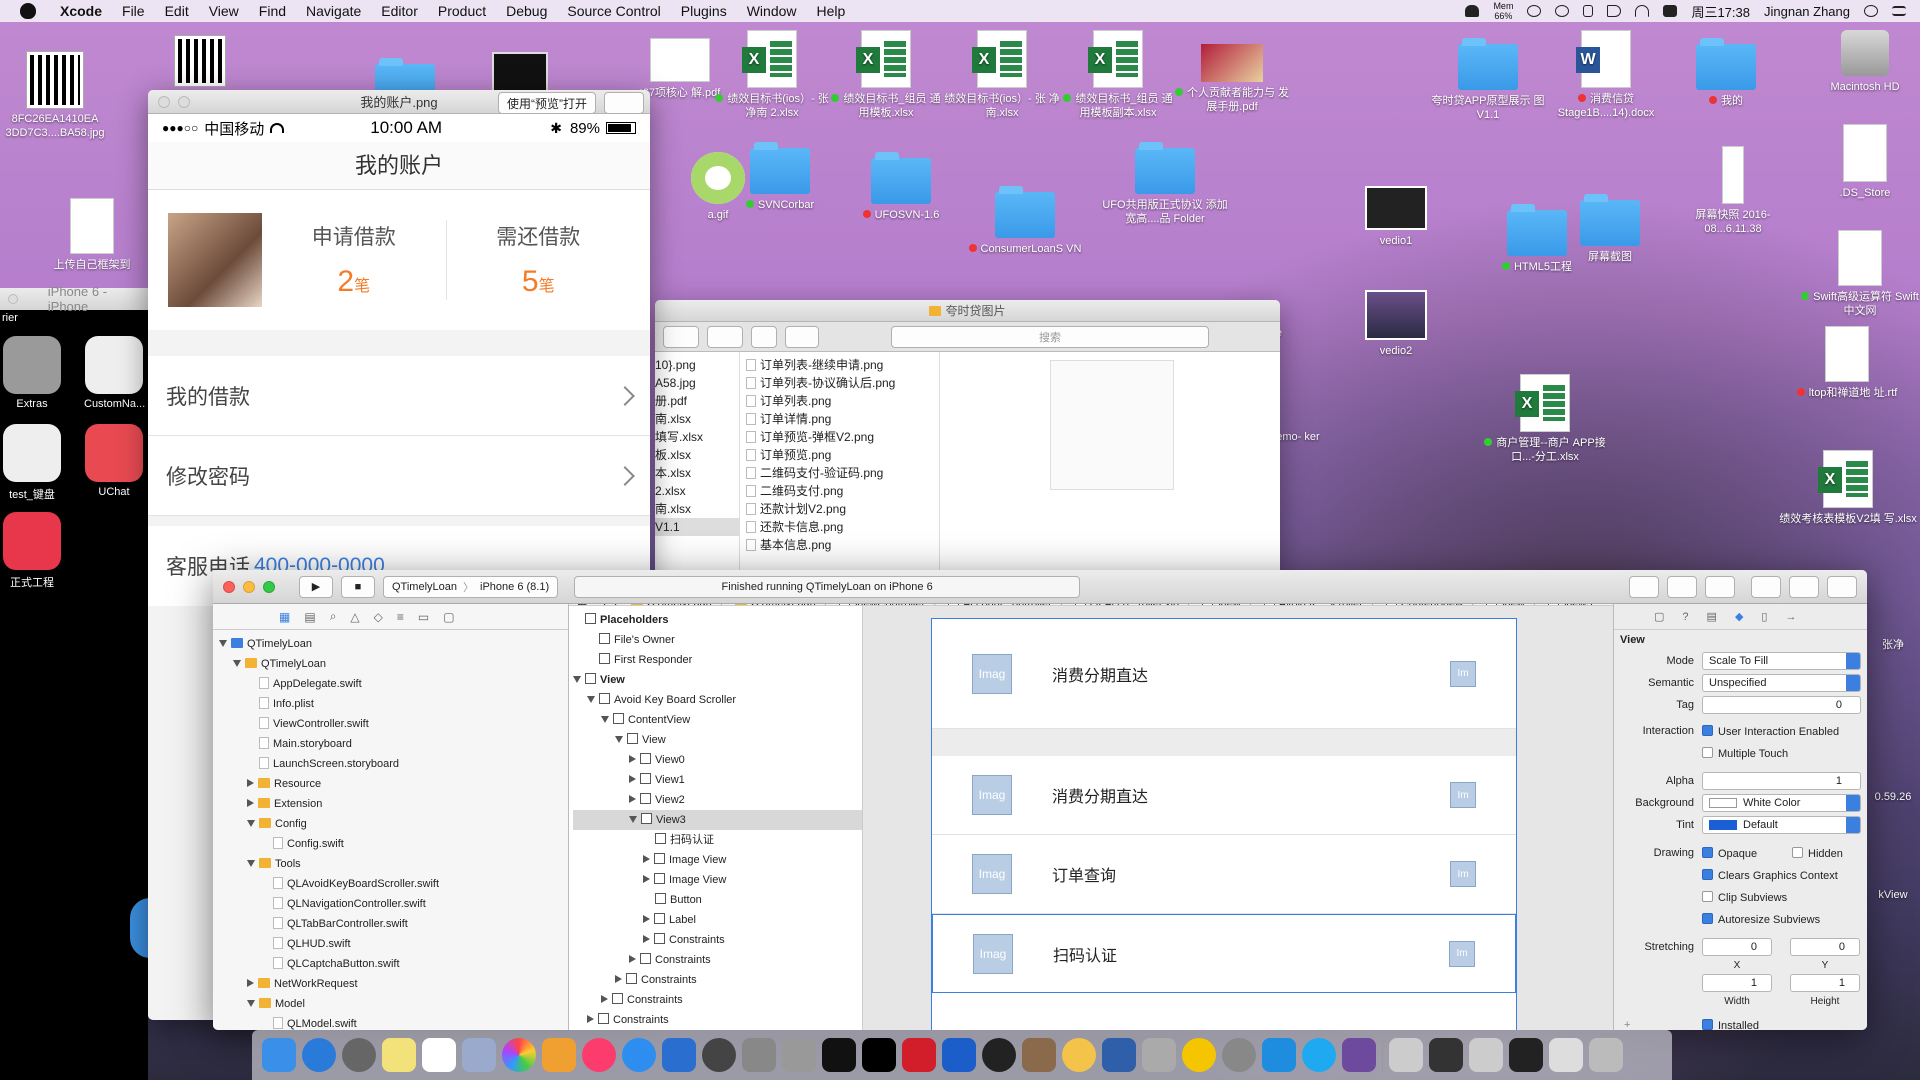  What do you see at coordinates (393, 664) in the screenshot?
I see `navigator-item: QTimelyLoan` at bounding box center [393, 664].